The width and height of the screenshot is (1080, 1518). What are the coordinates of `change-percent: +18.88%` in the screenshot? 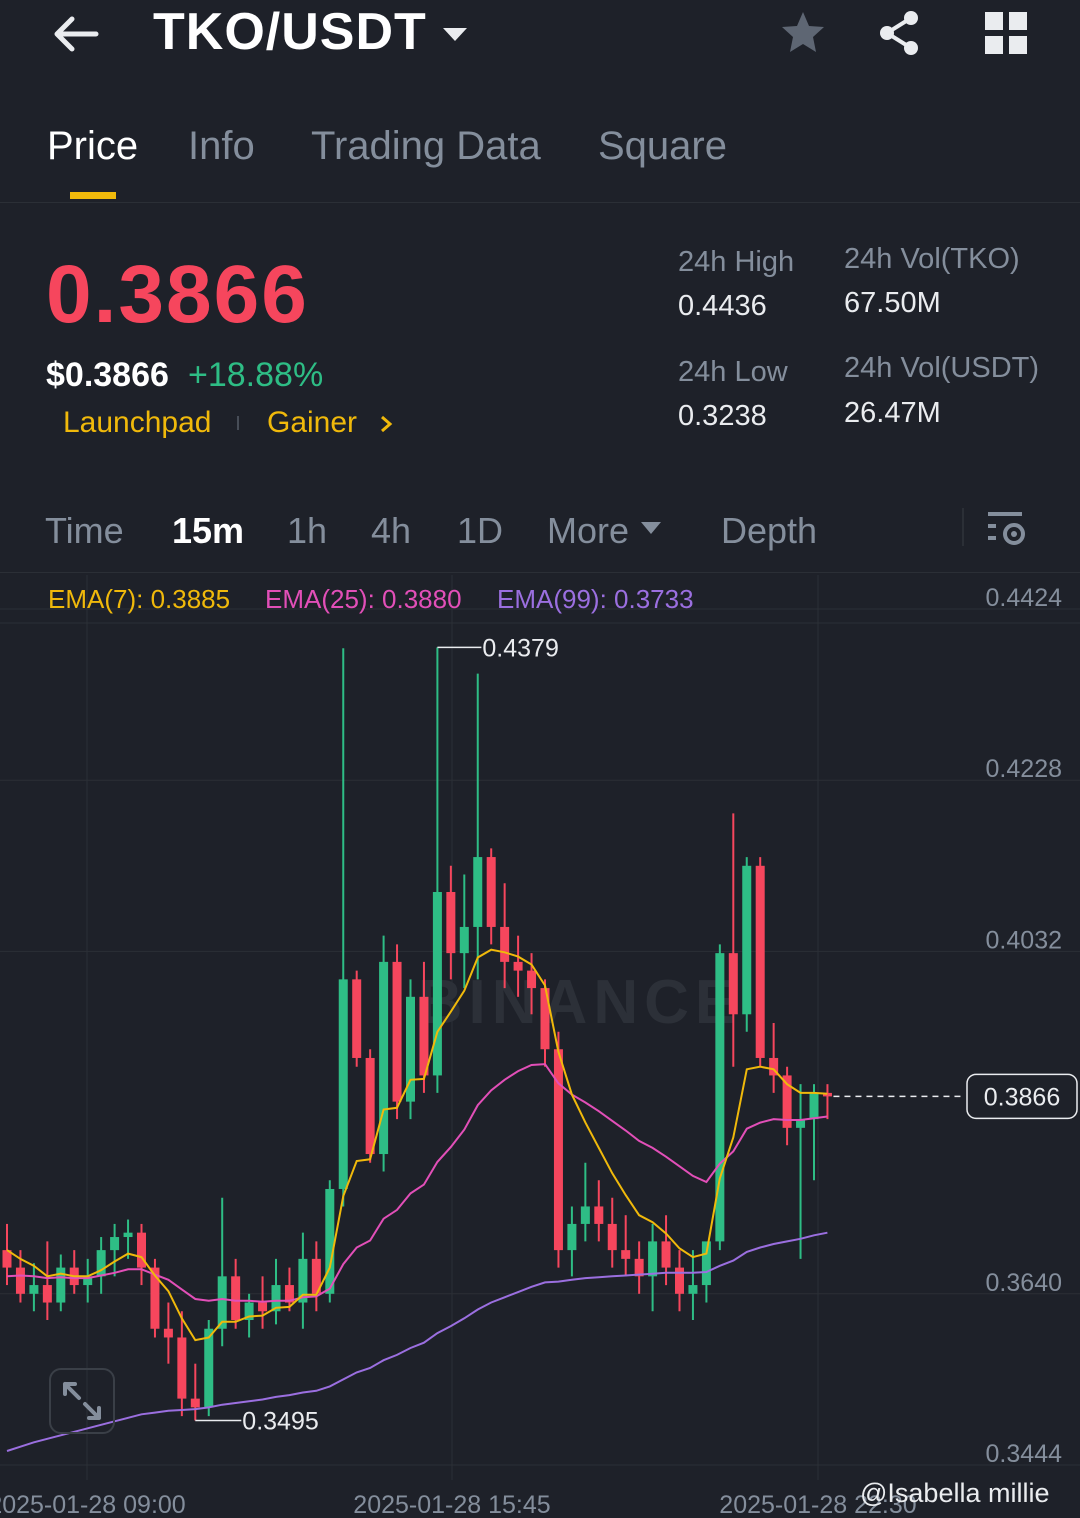 It's located at (256, 375).